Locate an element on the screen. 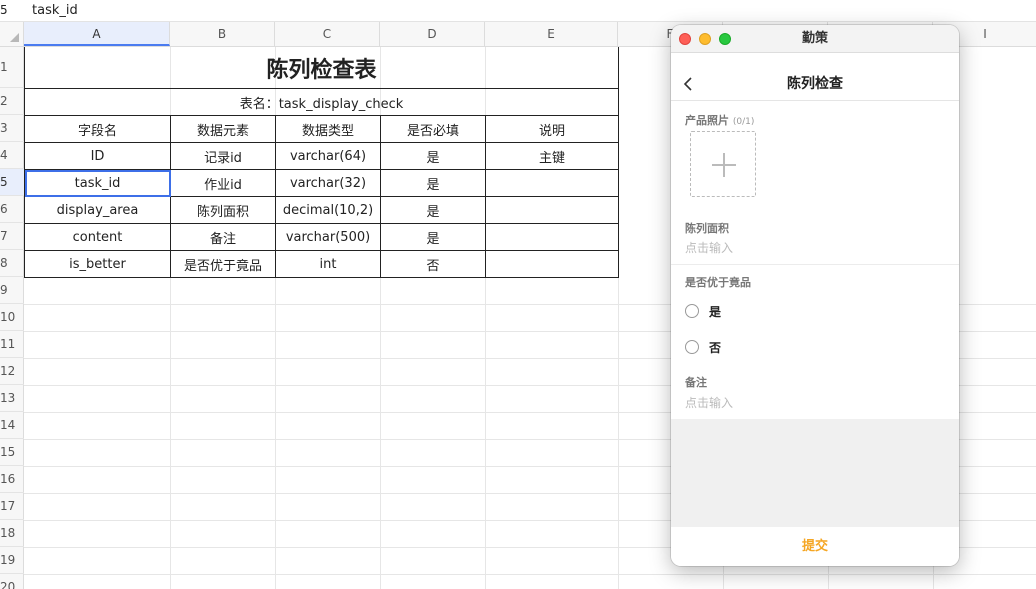  window-title: 勤策 is located at coordinates (814, 38).